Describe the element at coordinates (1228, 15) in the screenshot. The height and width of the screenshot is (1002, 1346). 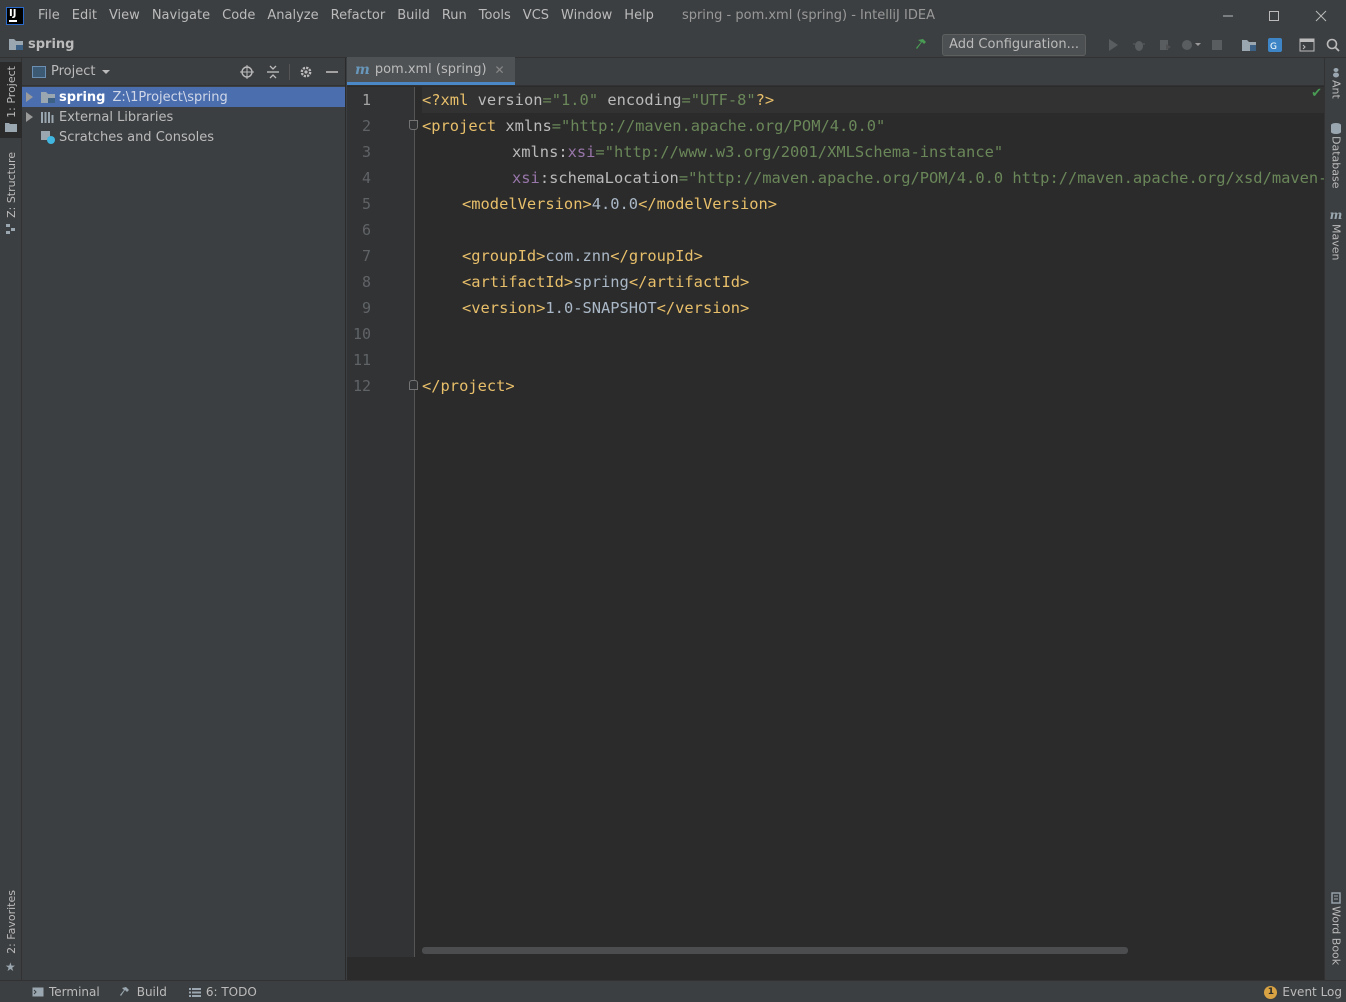
I see `minimize-button` at that location.